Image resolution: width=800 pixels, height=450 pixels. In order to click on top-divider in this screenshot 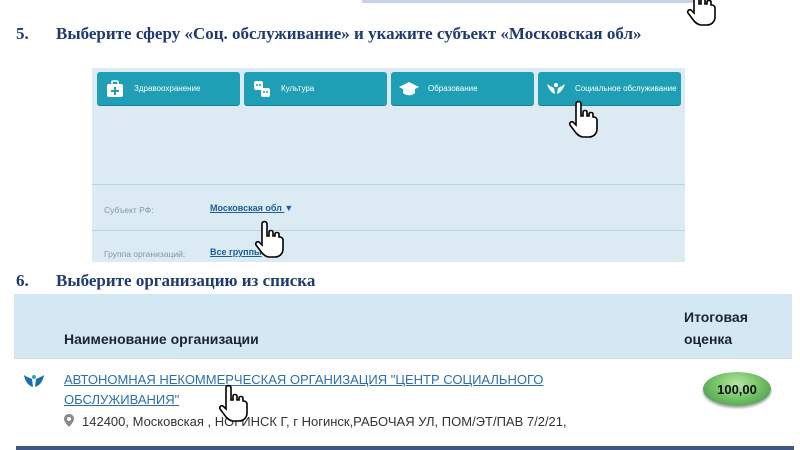, I will do `click(537, 1)`.